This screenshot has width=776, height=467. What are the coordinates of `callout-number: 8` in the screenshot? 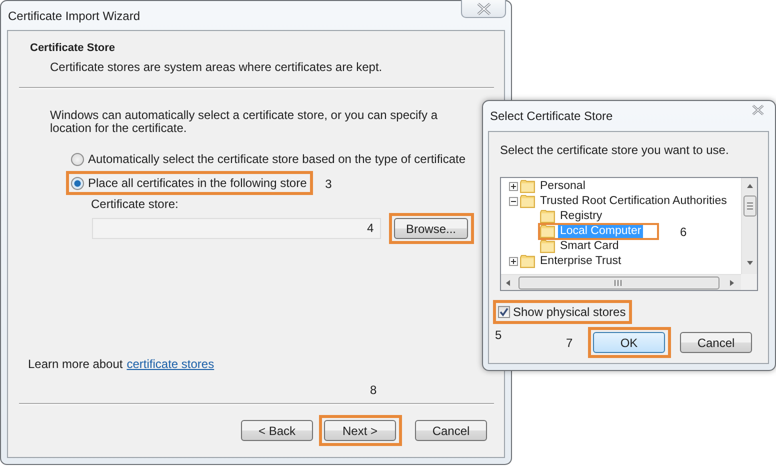 It's located at (373, 390).